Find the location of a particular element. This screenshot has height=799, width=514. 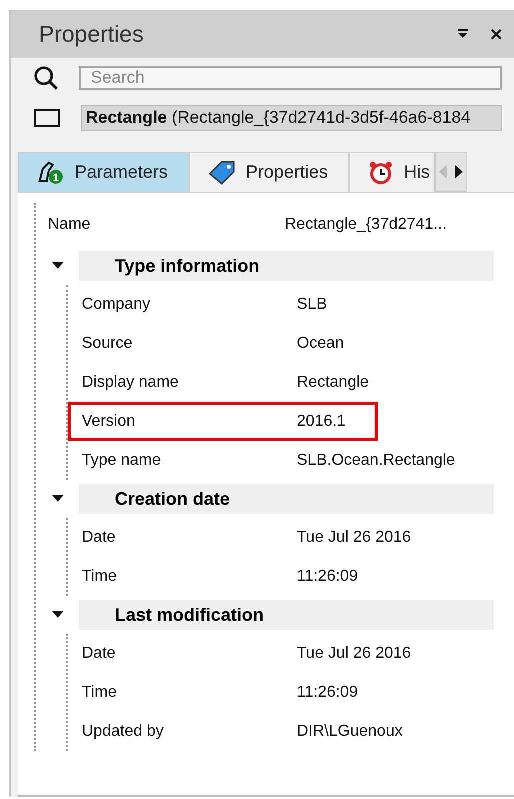

property-label: Version is located at coordinates (109, 421).